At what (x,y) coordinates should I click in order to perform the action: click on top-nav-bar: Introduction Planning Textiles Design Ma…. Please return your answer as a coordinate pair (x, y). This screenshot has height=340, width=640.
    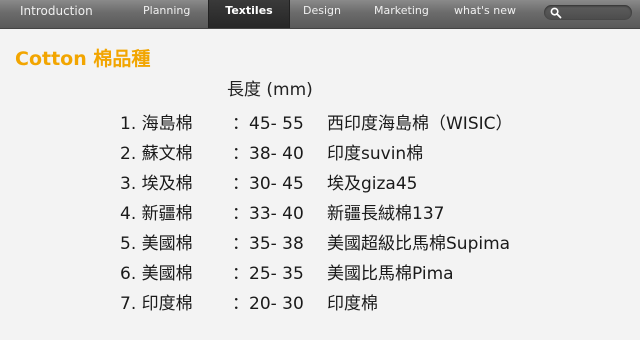
    Looking at the image, I should click on (320, 14).